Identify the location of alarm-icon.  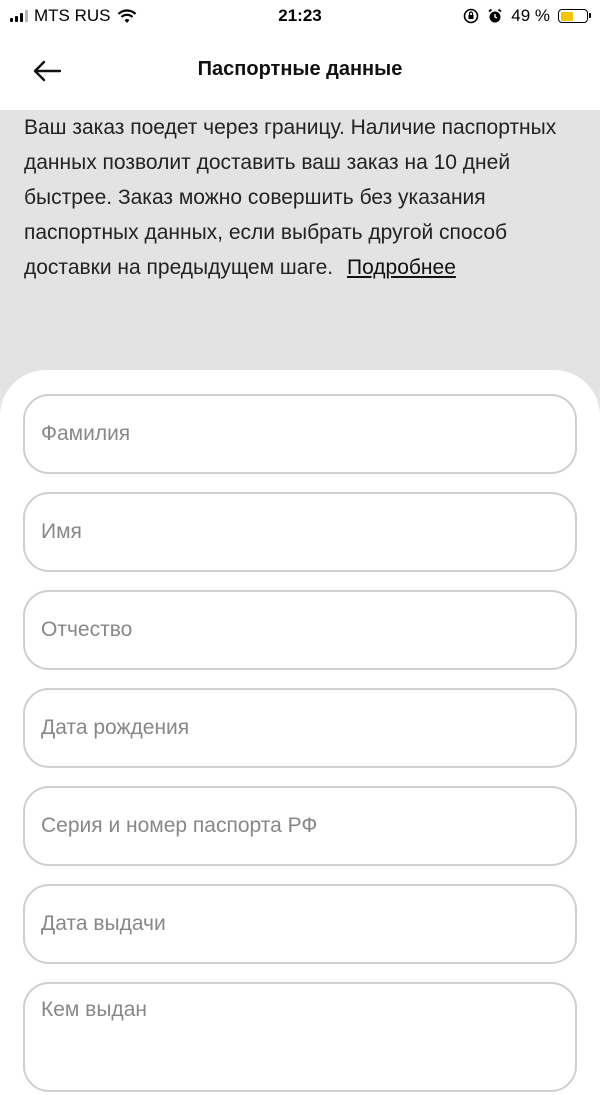
(495, 15).